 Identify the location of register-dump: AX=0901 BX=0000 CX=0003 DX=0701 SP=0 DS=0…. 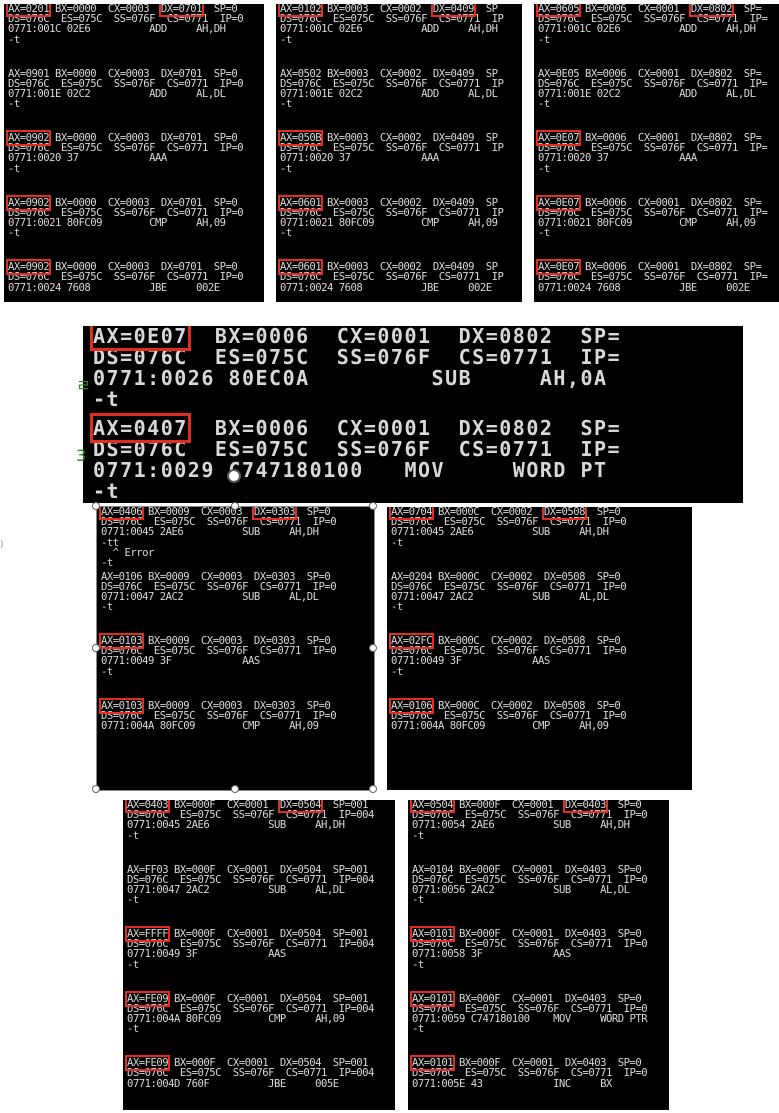
(136, 89).